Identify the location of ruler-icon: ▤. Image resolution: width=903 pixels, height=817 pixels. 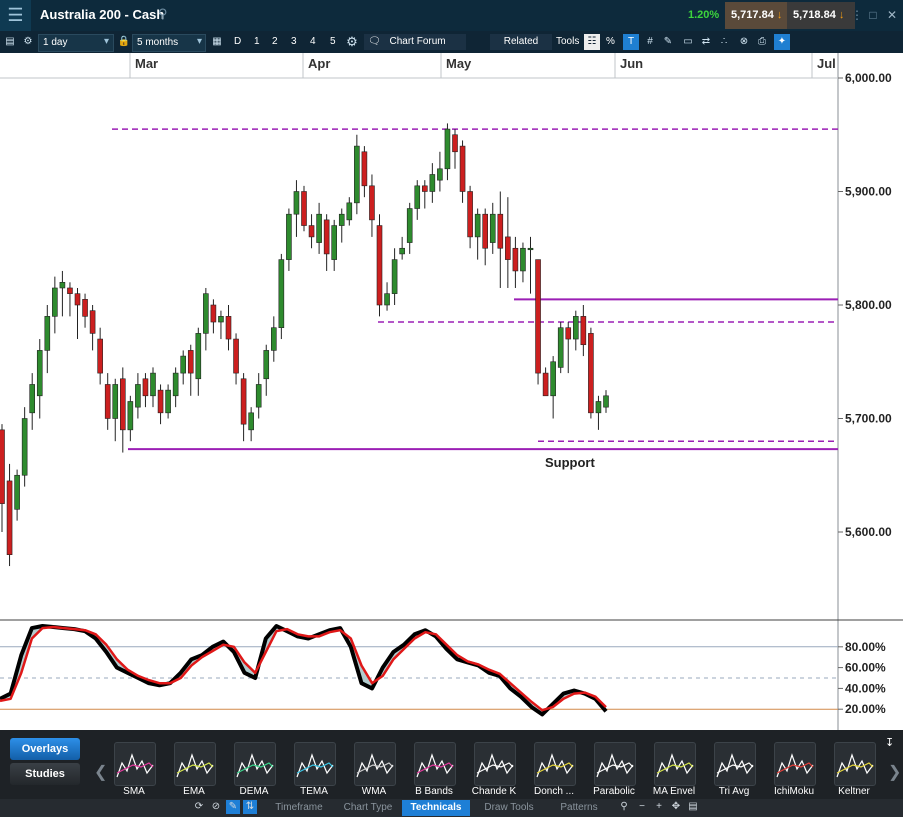
(693, 807).